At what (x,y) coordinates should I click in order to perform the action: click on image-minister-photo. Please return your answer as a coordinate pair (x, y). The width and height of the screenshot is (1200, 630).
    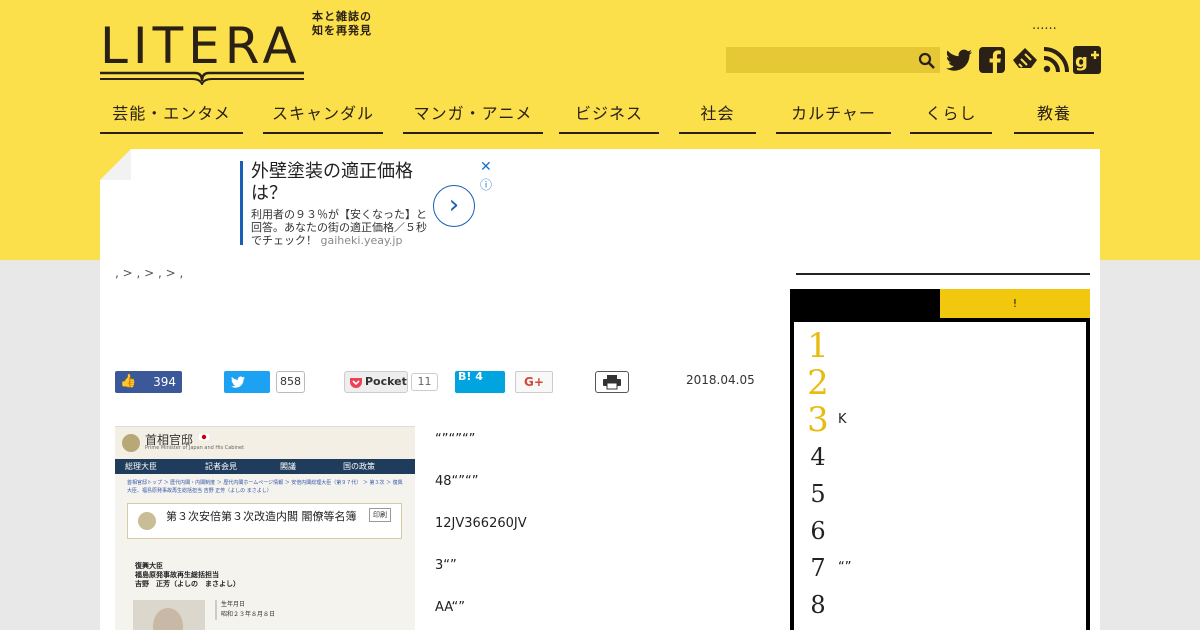
    Looking at the image, I should click on (169, 615).